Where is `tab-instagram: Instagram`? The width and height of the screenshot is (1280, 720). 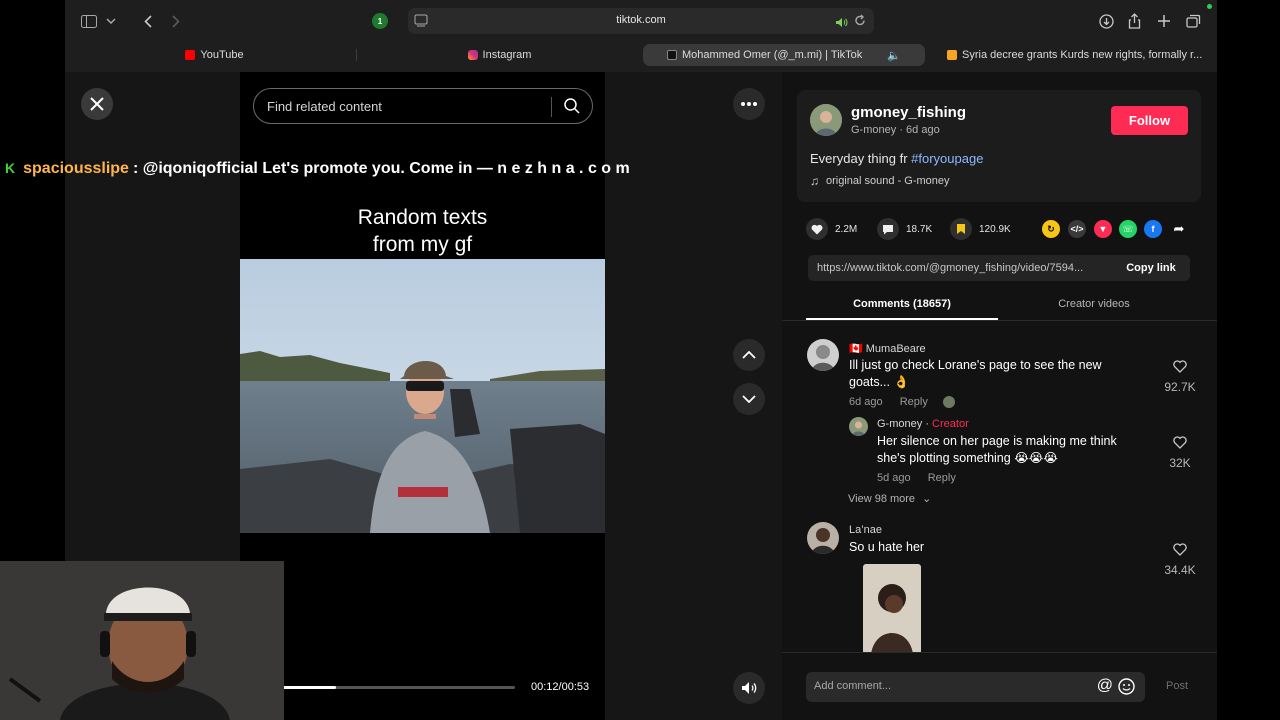 tab-instagram: Instagram is located at coordinates (499, 55).